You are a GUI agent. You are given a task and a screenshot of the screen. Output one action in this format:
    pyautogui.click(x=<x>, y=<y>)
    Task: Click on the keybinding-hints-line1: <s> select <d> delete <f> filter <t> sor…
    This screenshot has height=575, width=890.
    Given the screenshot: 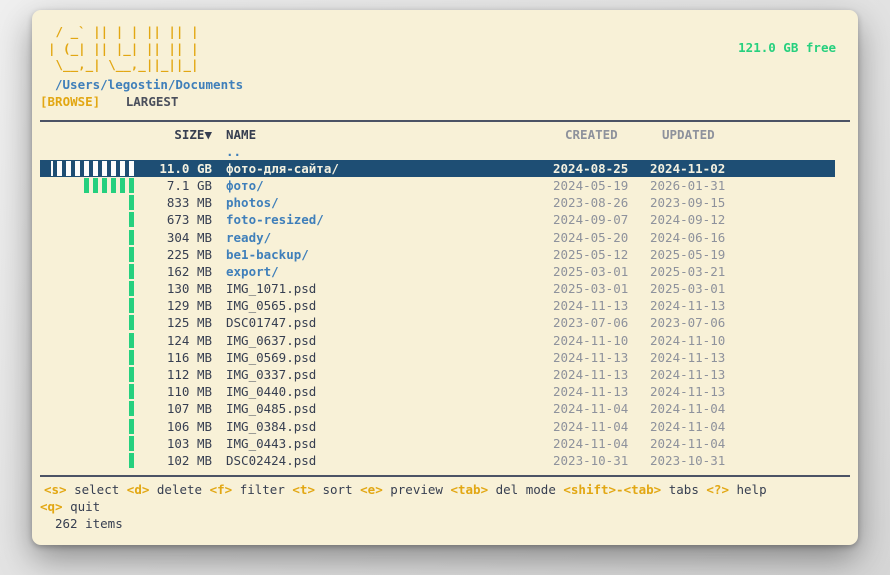 What is the action you would take?
    pyautogui.click(x=449, y=489)
    